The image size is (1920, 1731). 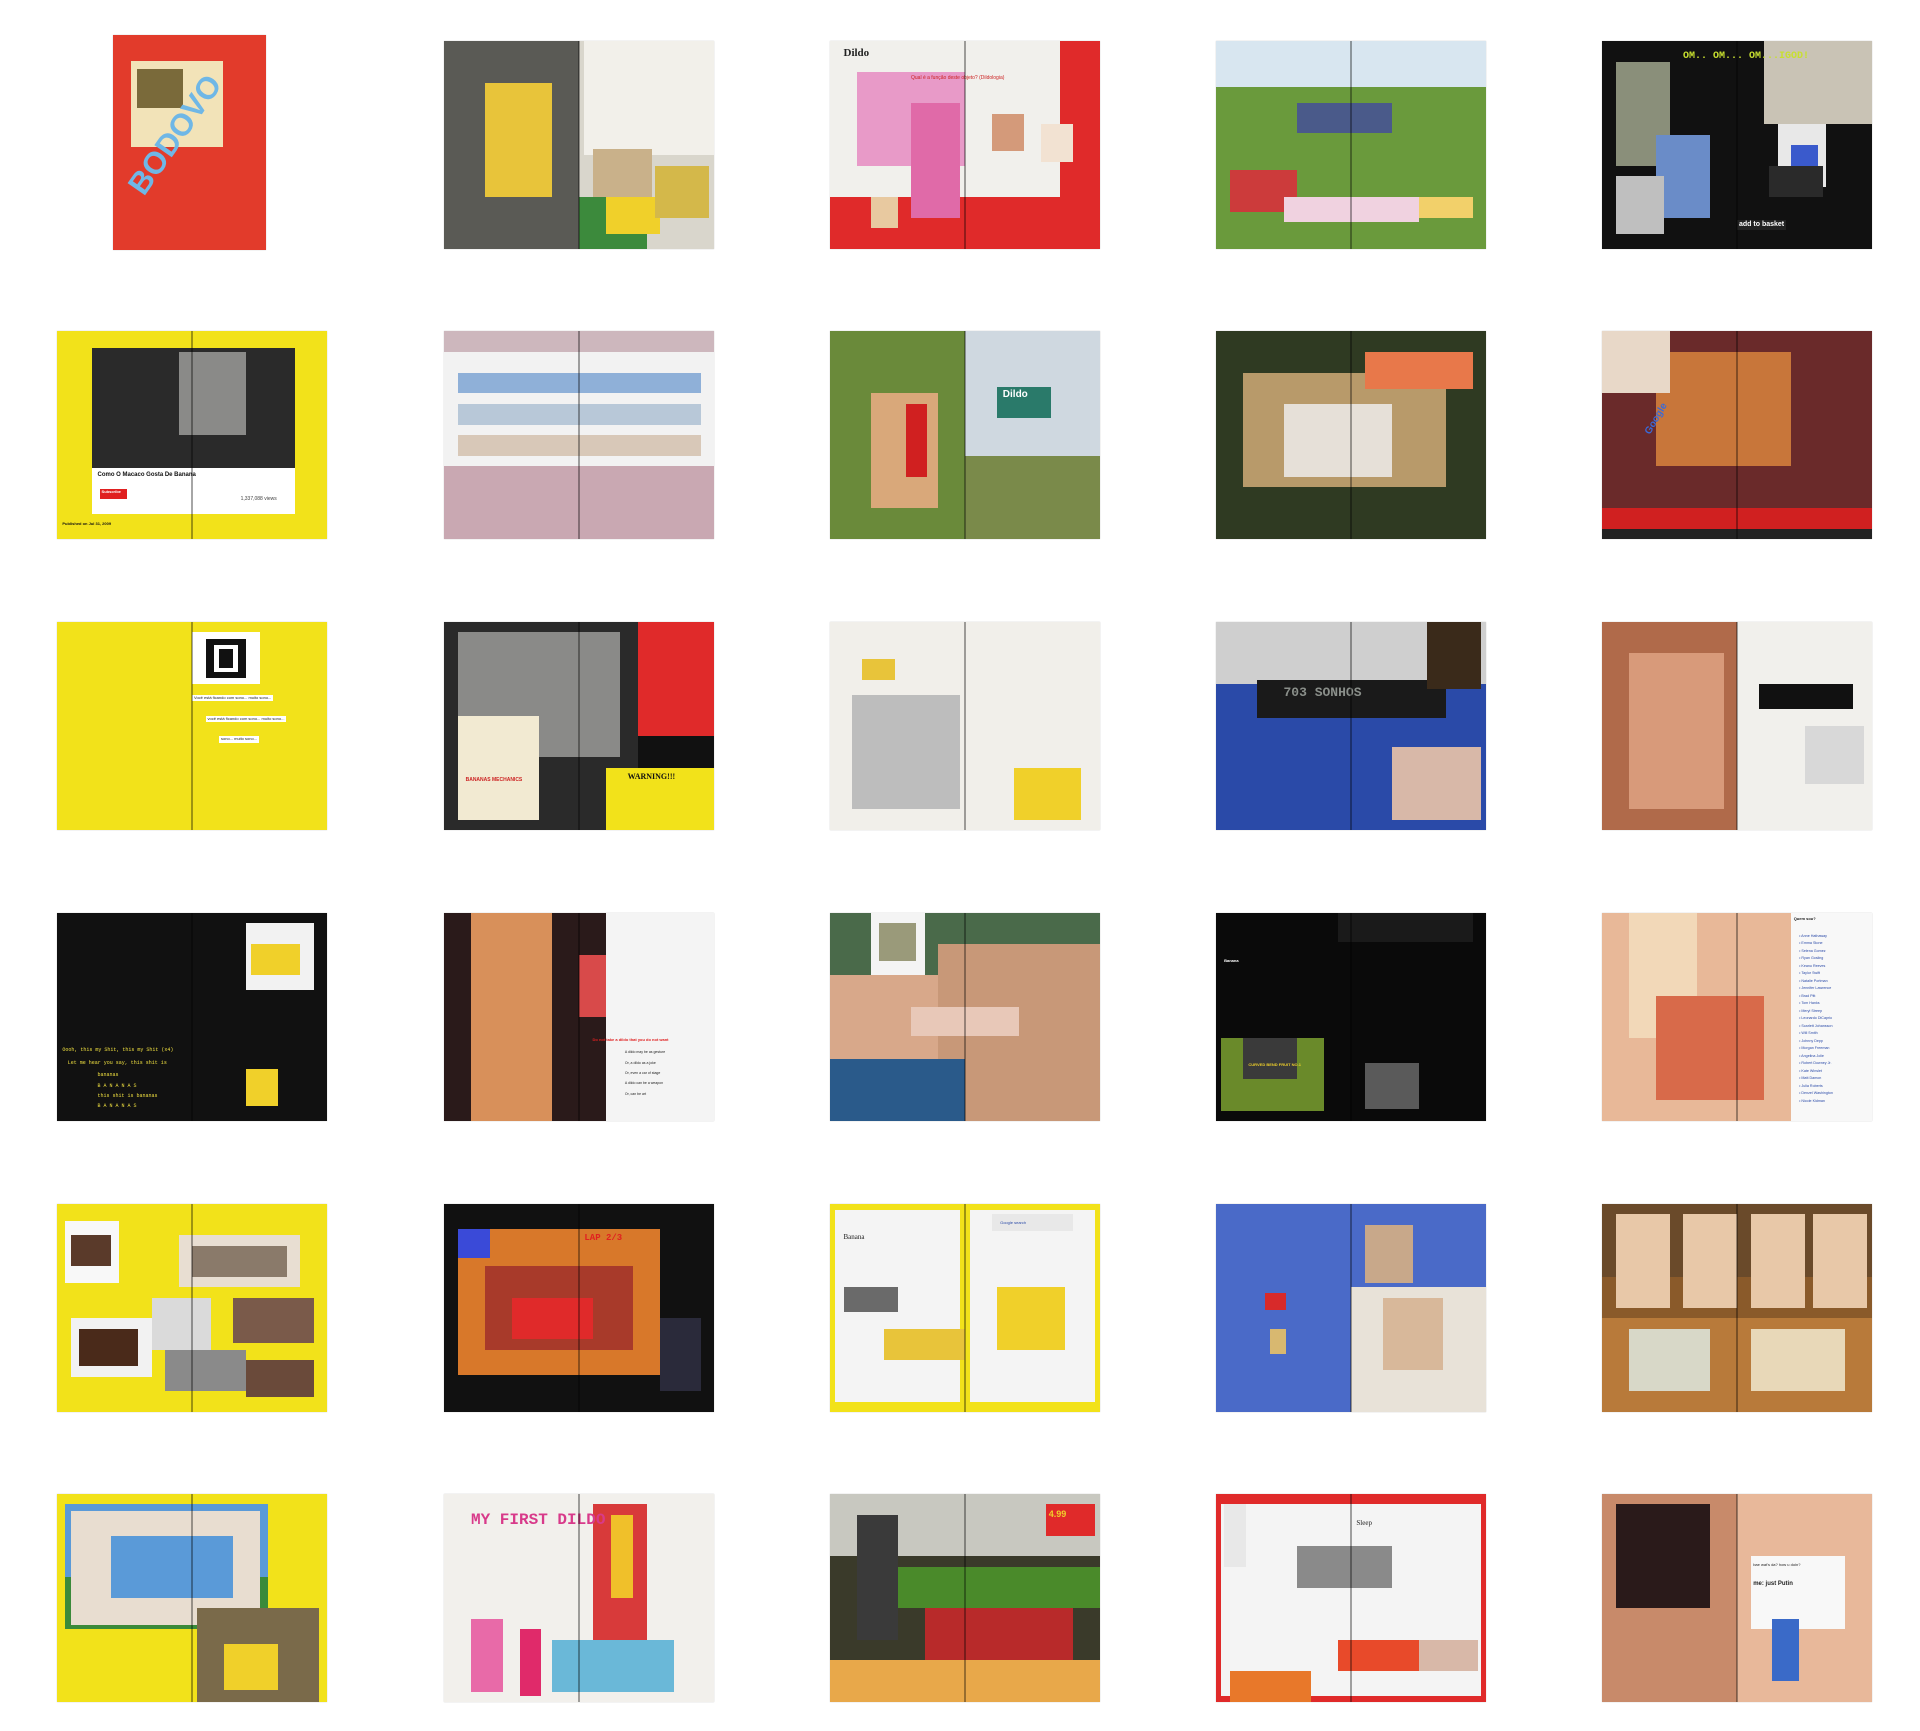 I want to click on spread-supermarket: 4.99, so click(x=965, y=1598).